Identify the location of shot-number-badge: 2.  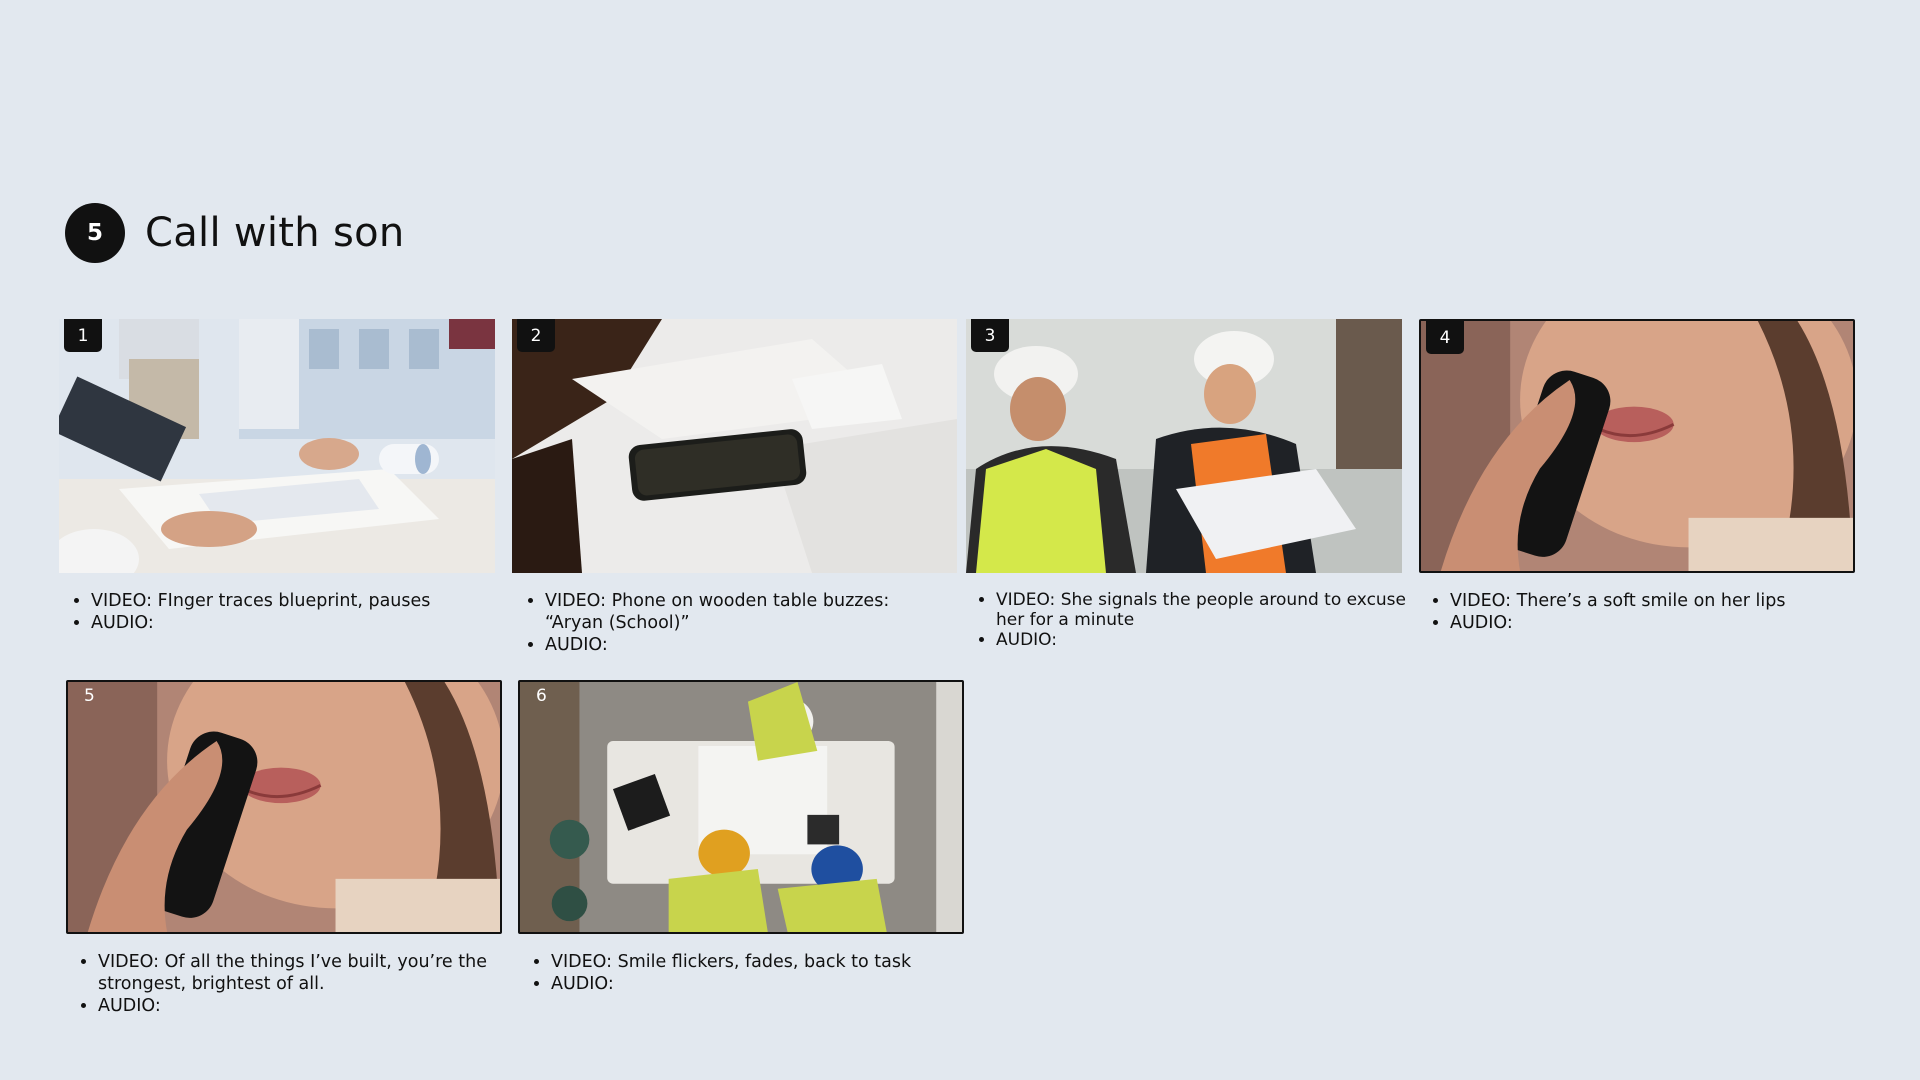
(536, 335).